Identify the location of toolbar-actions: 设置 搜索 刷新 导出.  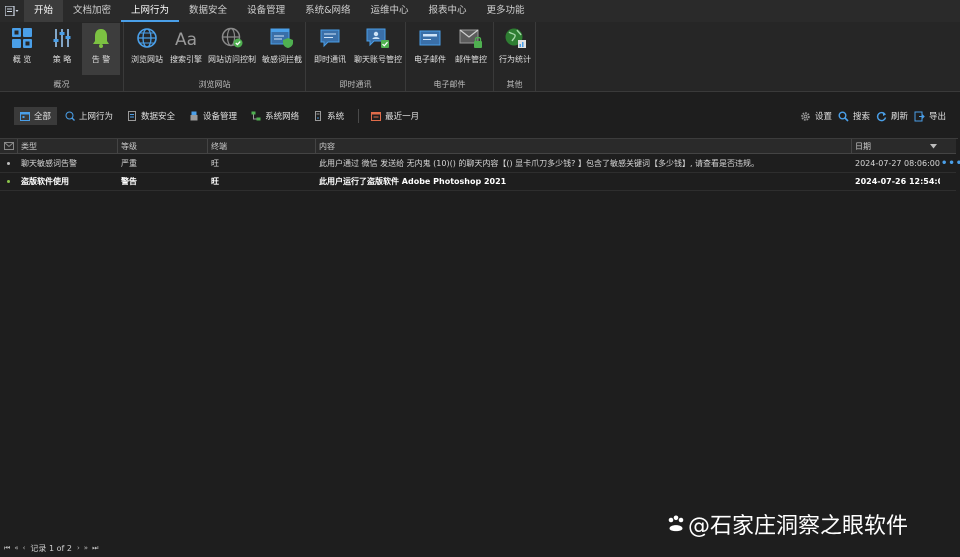
(872, 116).